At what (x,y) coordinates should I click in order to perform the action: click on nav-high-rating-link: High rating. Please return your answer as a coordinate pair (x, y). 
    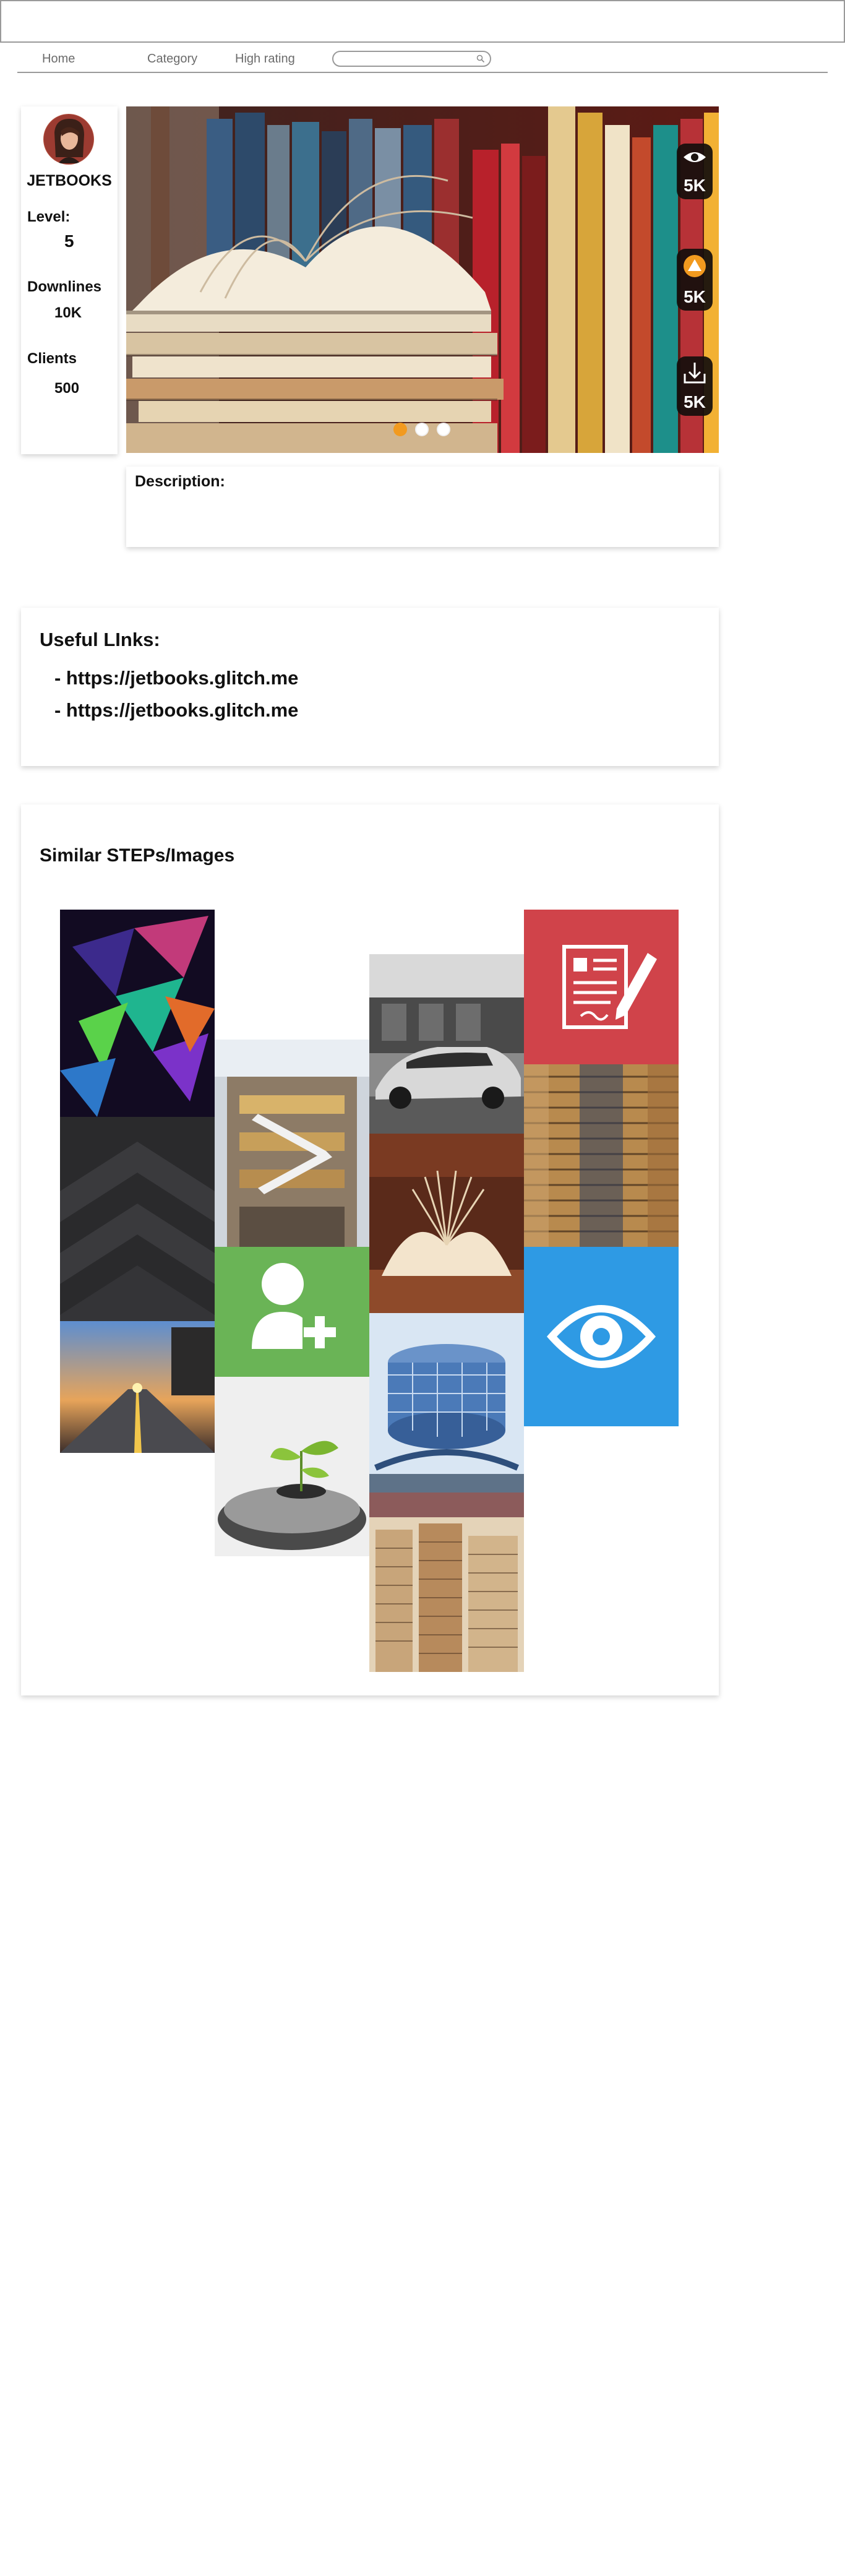
    Looking at the image, I should click on (265, 59).